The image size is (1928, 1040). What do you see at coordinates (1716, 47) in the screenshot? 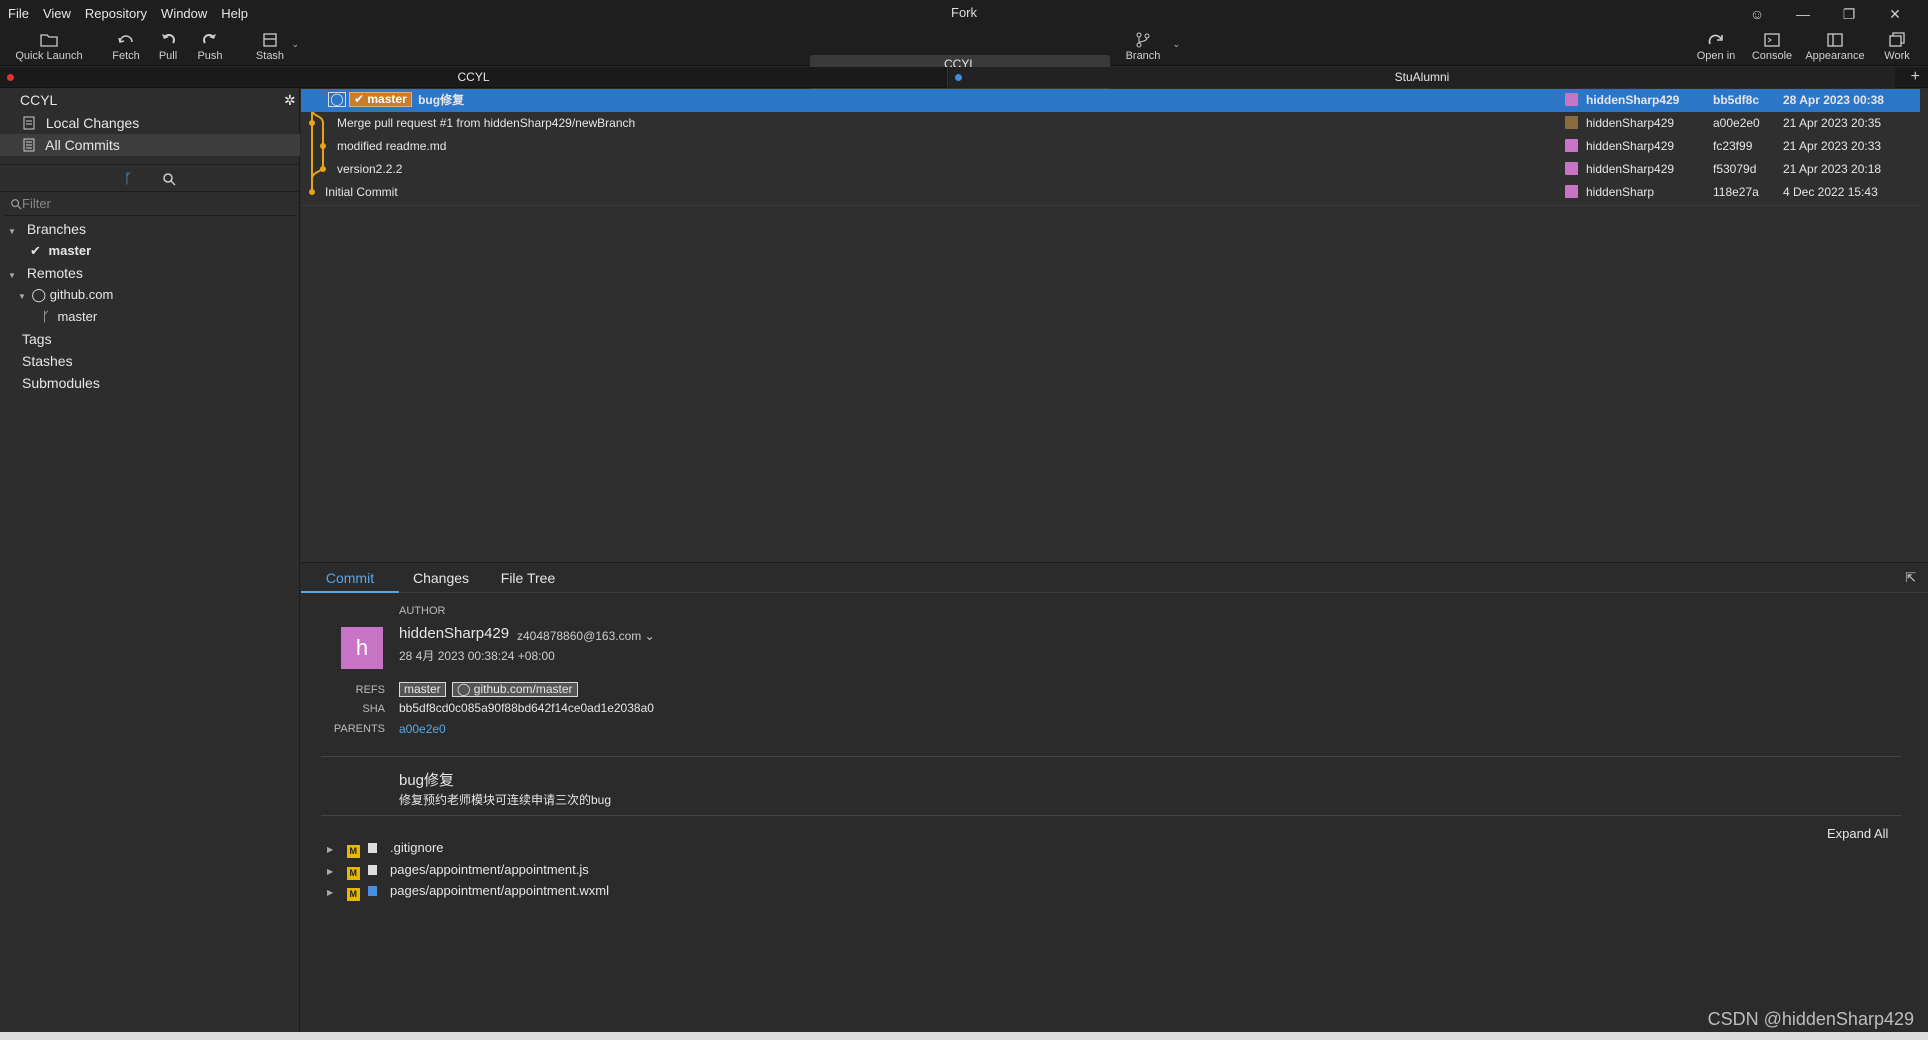
I see `open-in-button: Open in` at bounding box center [1716, 47].